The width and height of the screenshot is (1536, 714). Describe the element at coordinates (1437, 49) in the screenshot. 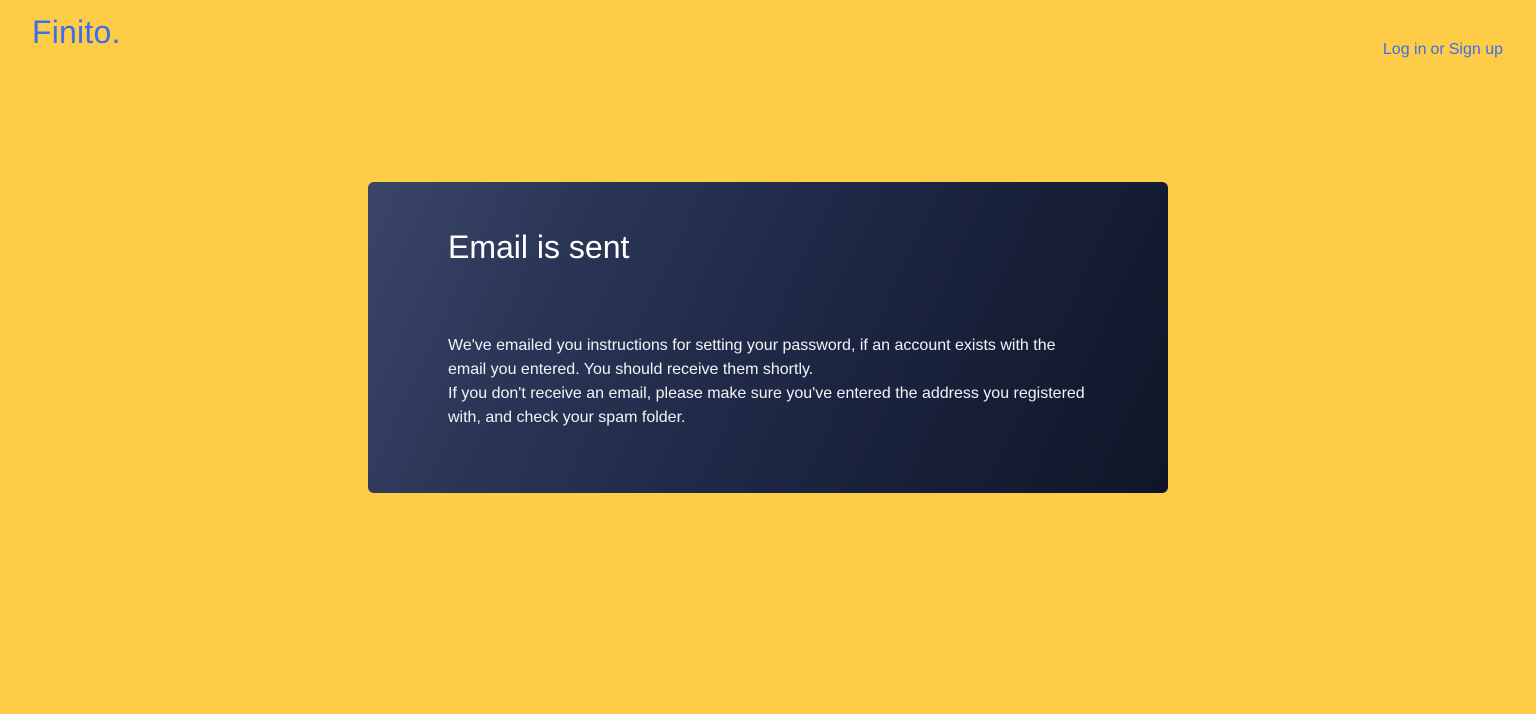

I see `auth-separator: or` at that location.